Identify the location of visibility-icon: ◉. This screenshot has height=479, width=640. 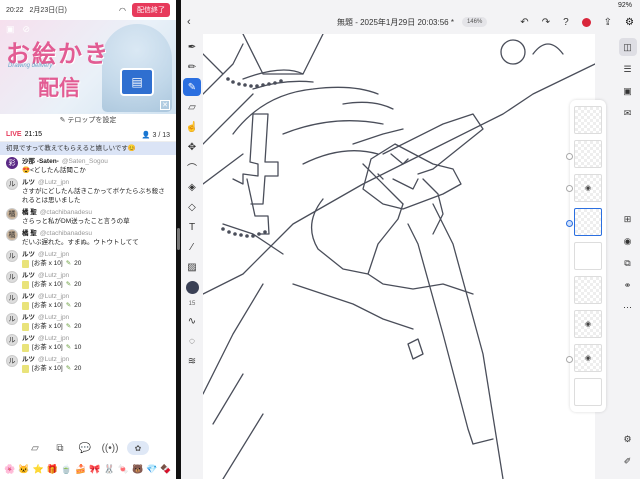
(628, 241).